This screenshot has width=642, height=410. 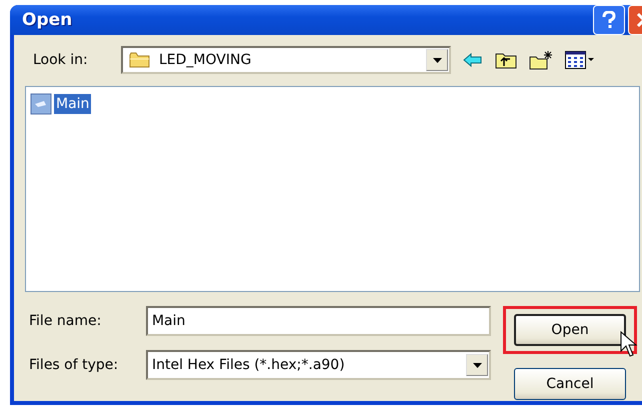 I want to click on window-title: Open, so click(x=47, y=20).